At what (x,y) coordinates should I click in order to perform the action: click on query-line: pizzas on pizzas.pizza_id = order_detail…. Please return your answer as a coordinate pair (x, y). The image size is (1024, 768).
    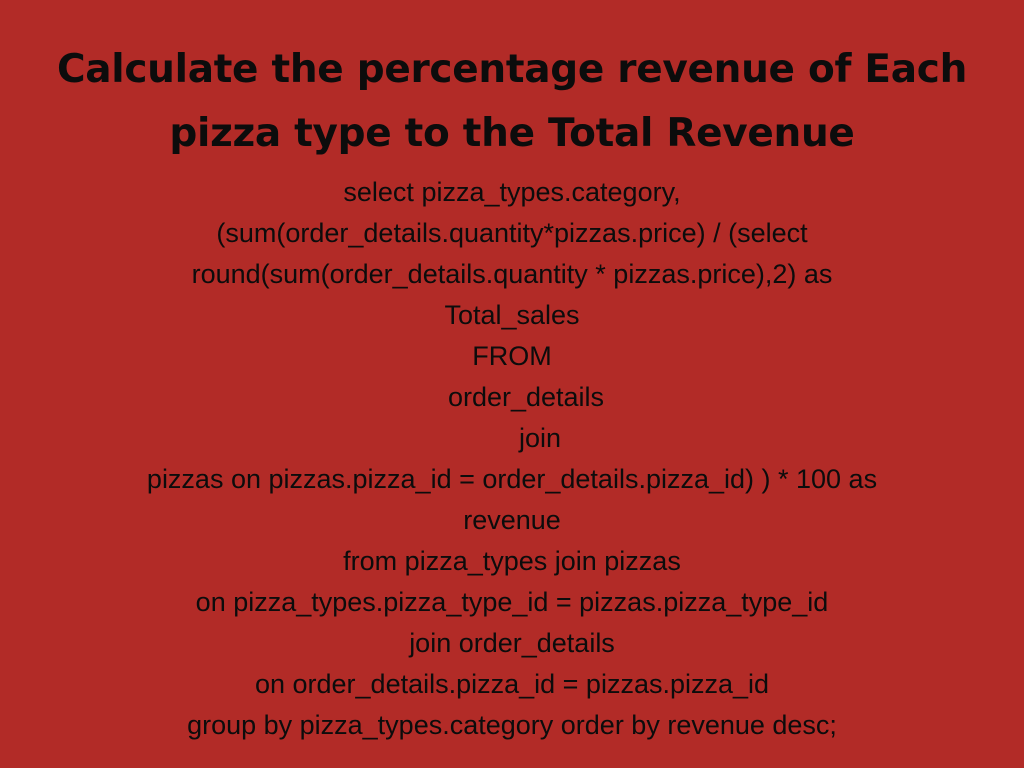
    Looking at the image, I should click on (512, 479).